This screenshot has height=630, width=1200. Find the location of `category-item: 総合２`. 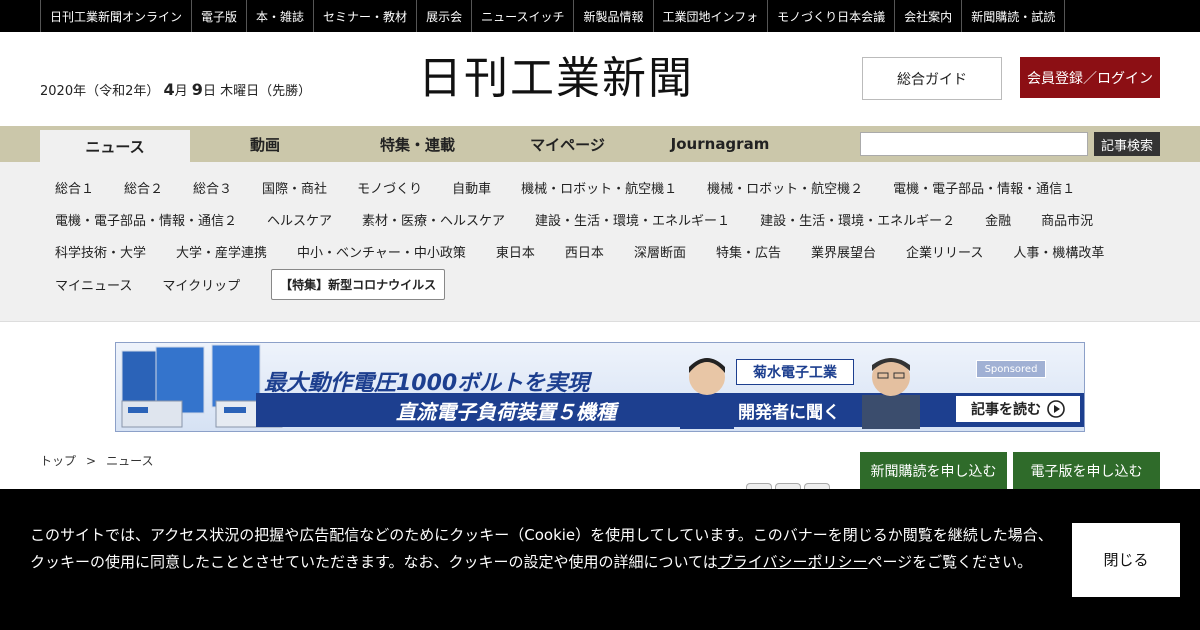

category-item: 総合２ is located at coordinates (143, 187).